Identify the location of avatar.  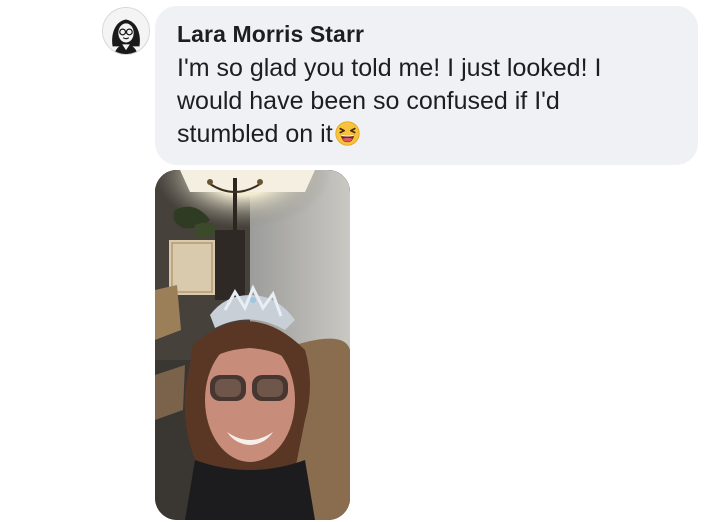
(126, 31).